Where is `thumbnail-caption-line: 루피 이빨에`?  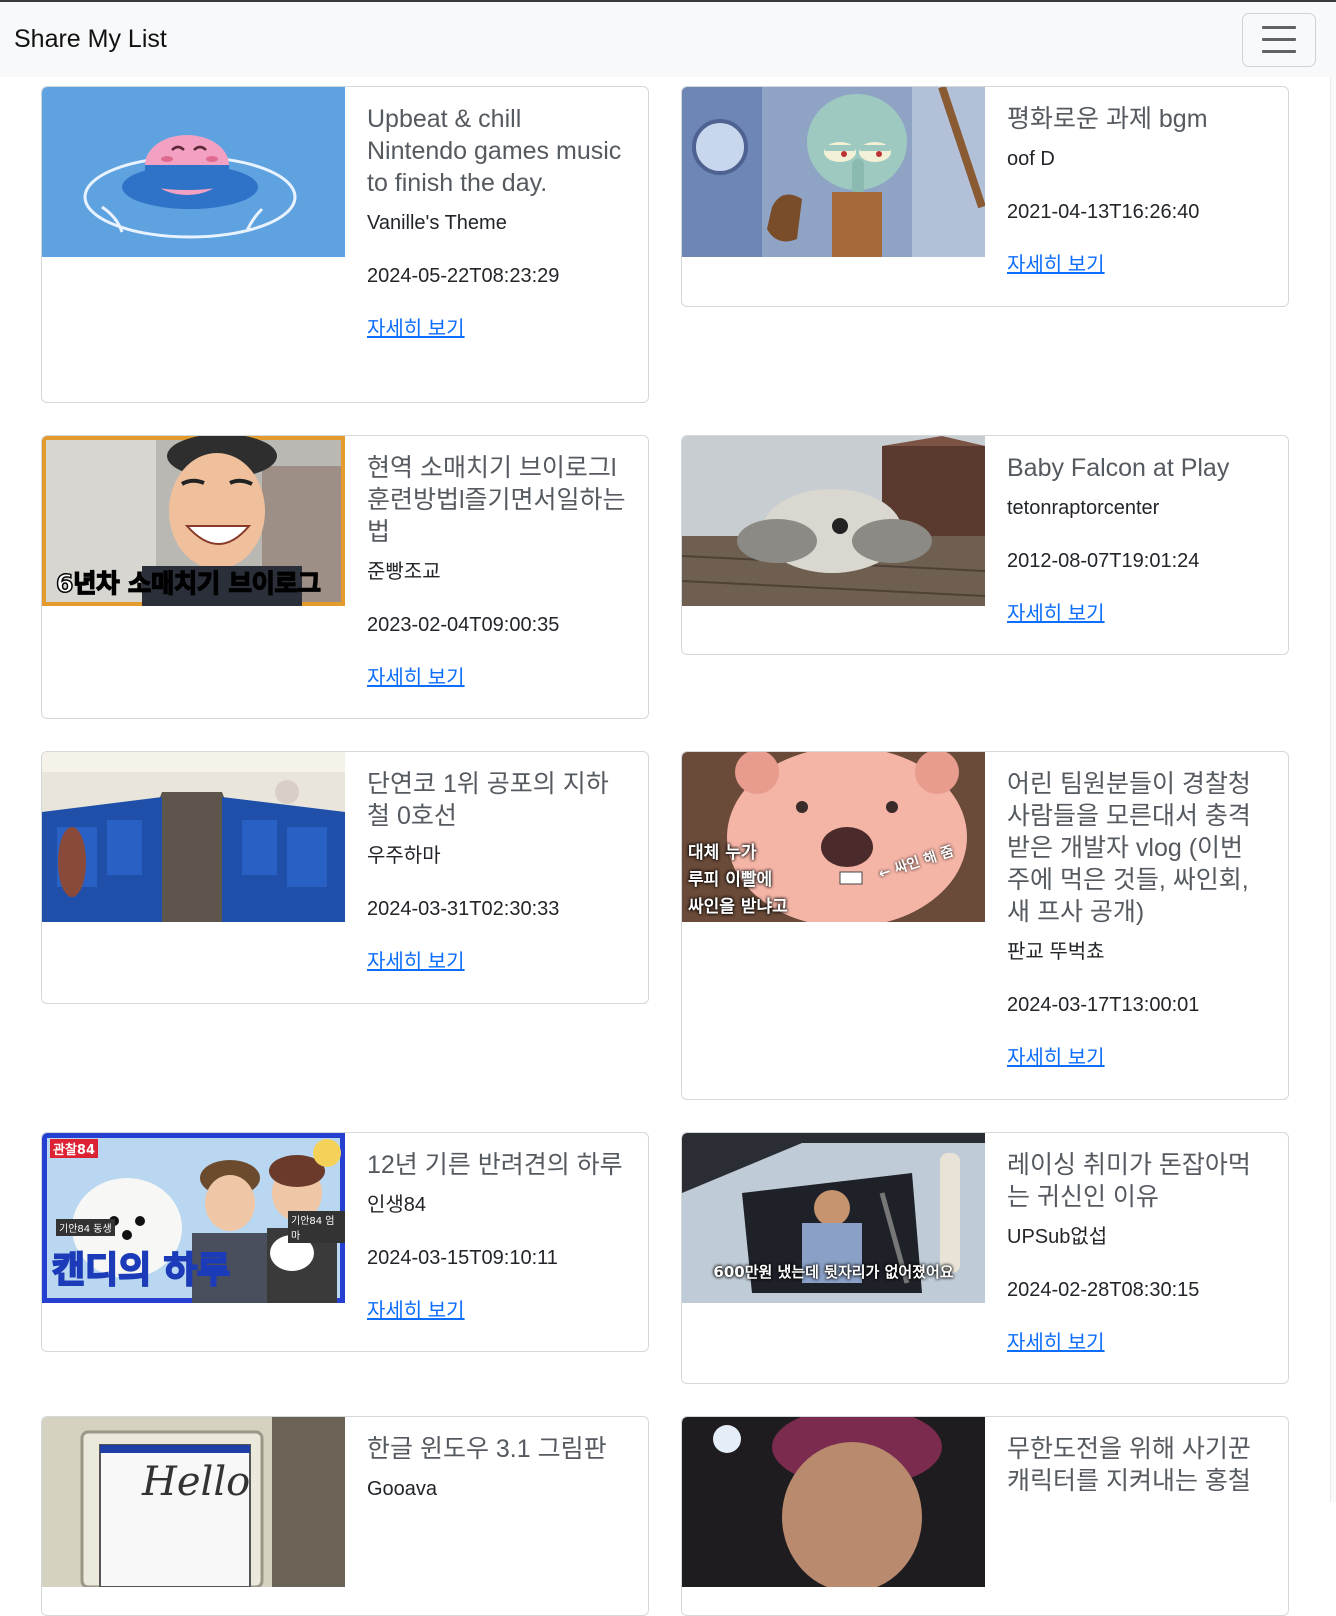
thumbnail-caption-line: 루피 이빨에 is located at coordinates (730, 880).